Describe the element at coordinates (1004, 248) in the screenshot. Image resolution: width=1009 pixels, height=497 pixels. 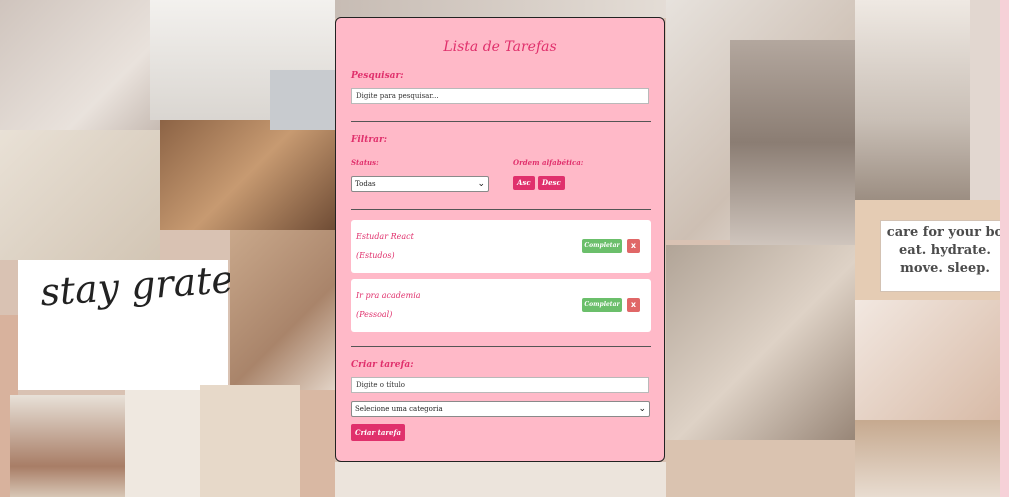
I see `page-scroll-edge` at that location.